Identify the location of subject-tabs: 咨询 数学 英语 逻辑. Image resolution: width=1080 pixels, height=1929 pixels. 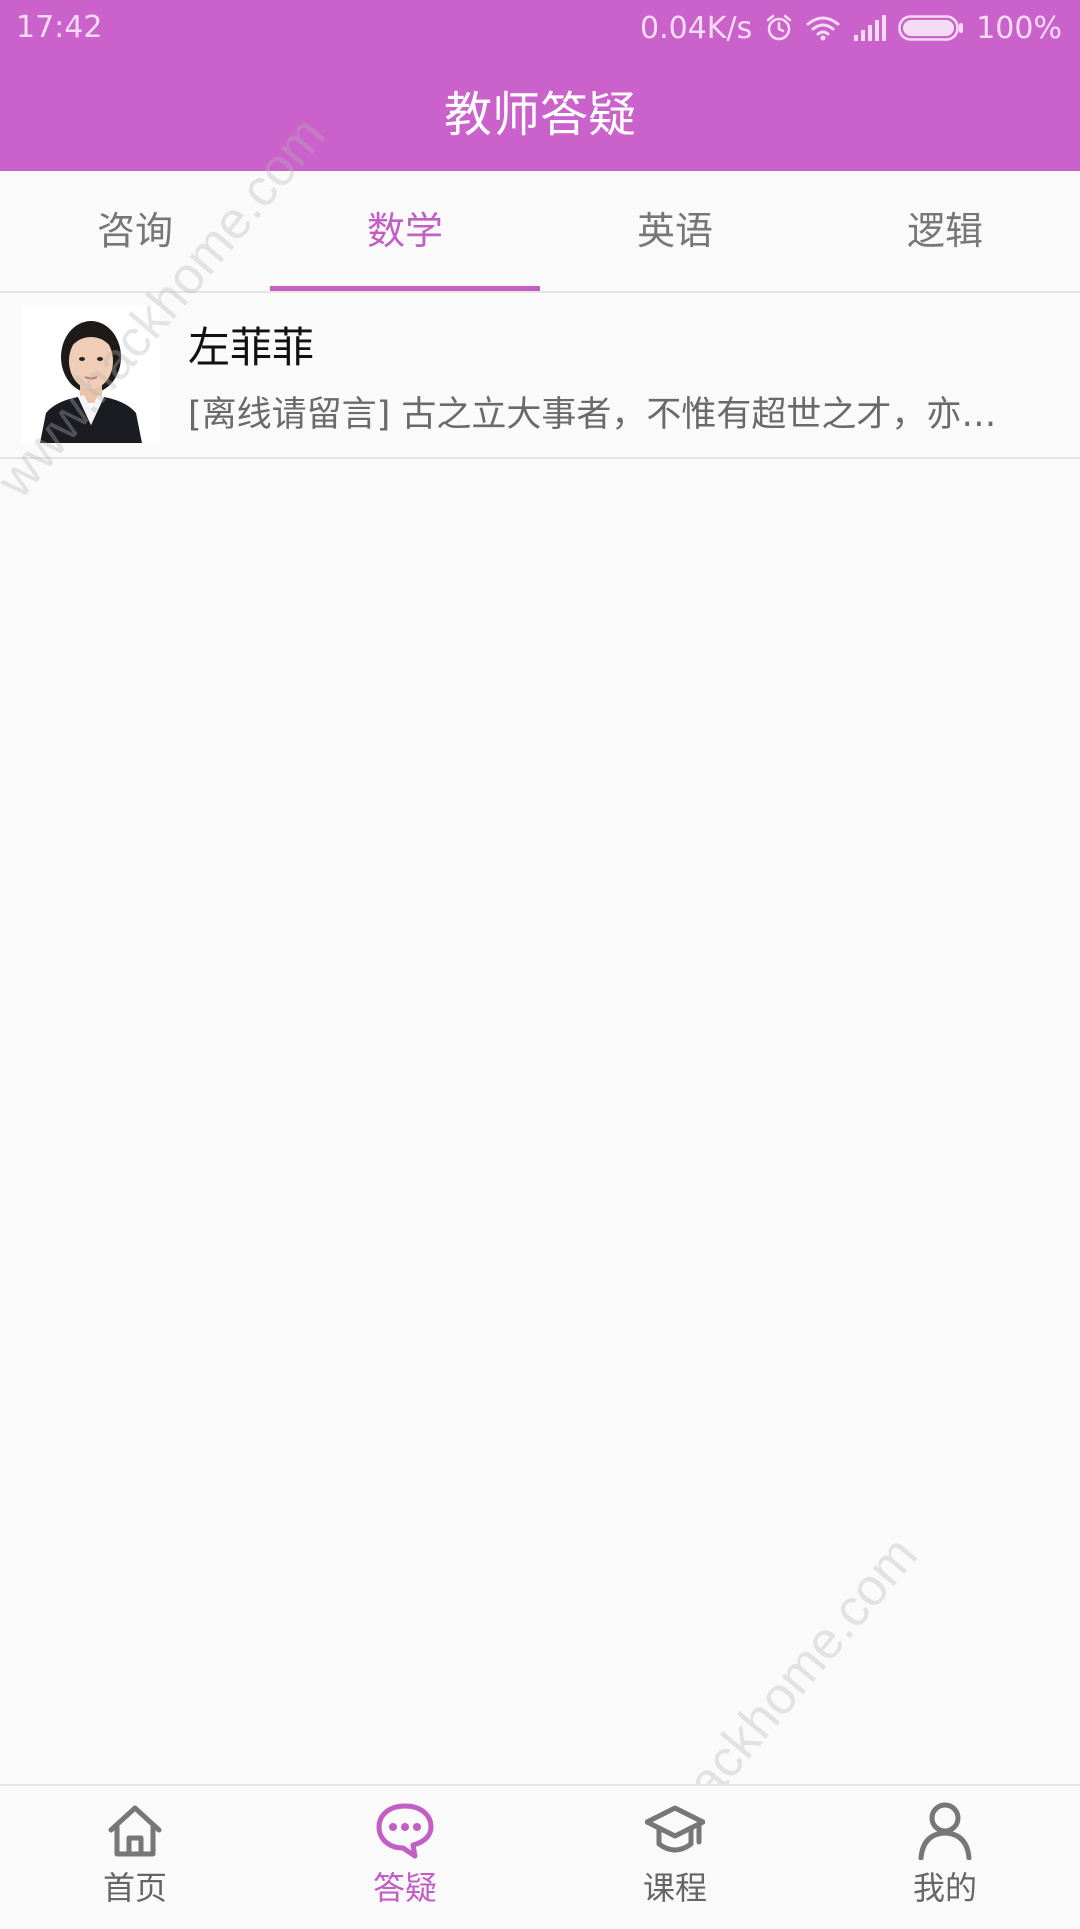
(540, 232).